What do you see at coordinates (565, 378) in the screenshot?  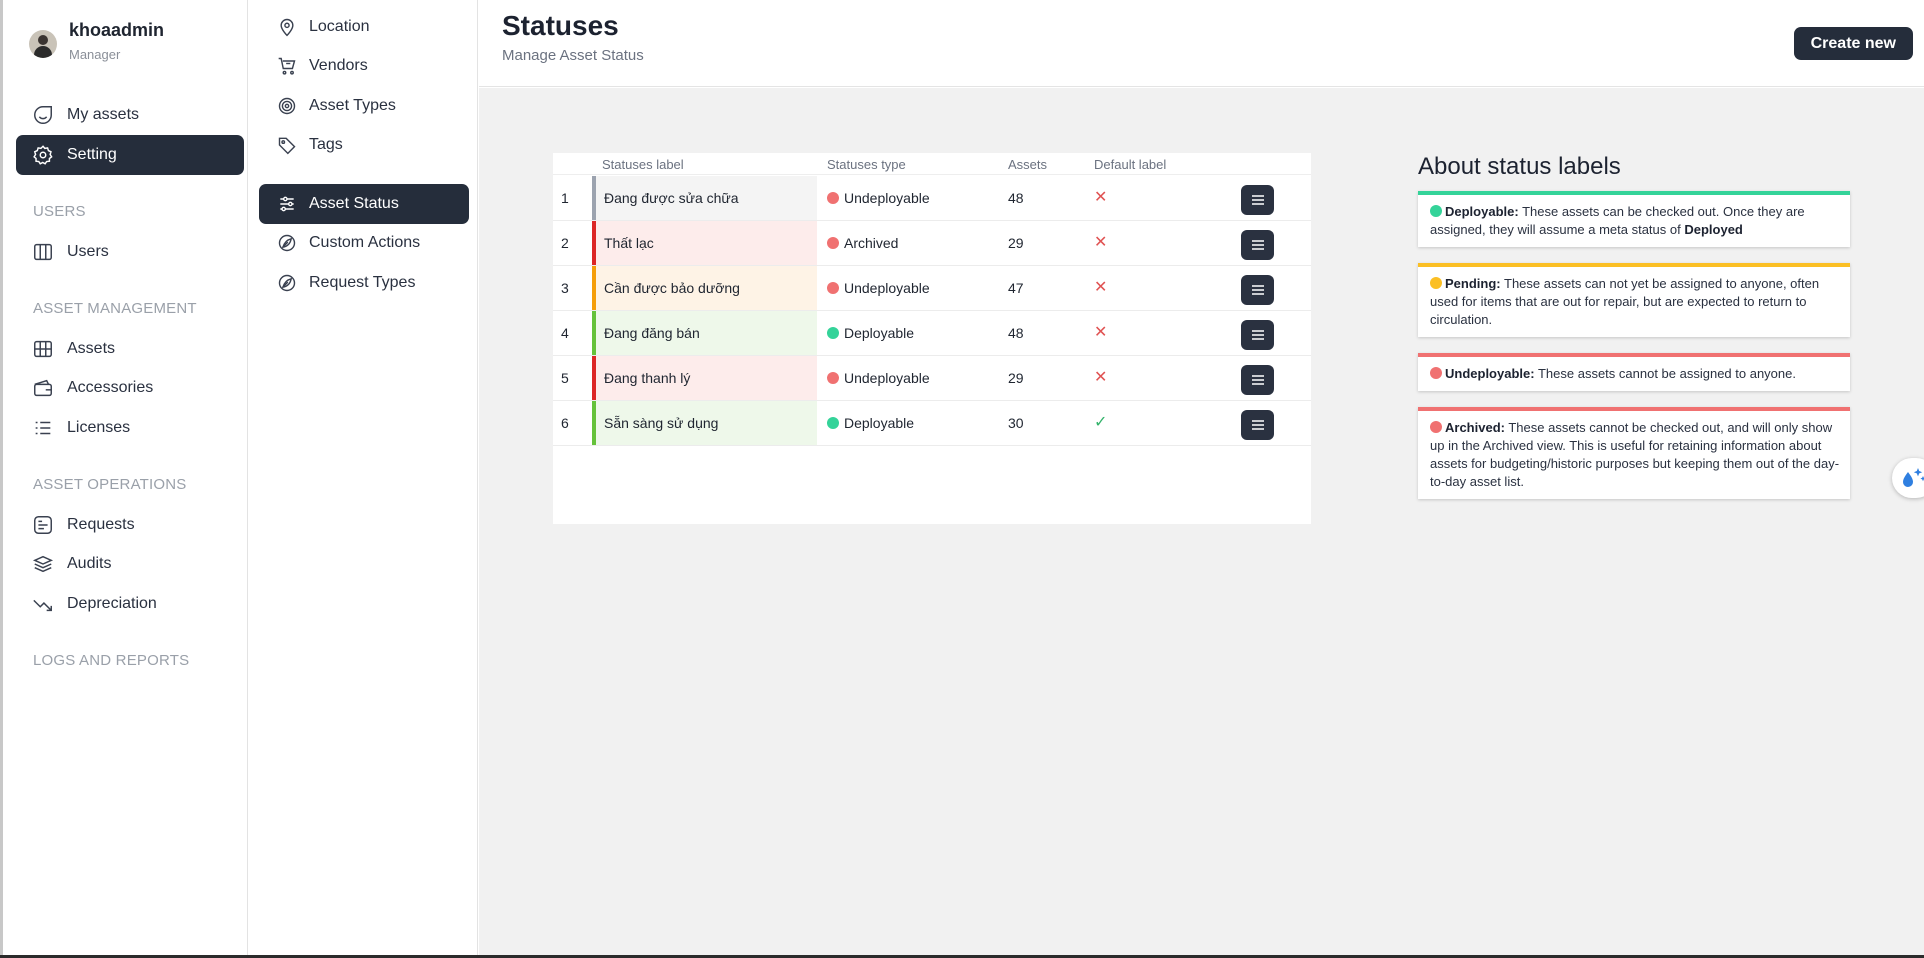 I see `row-number: 5` at bounding box center [565, 378].